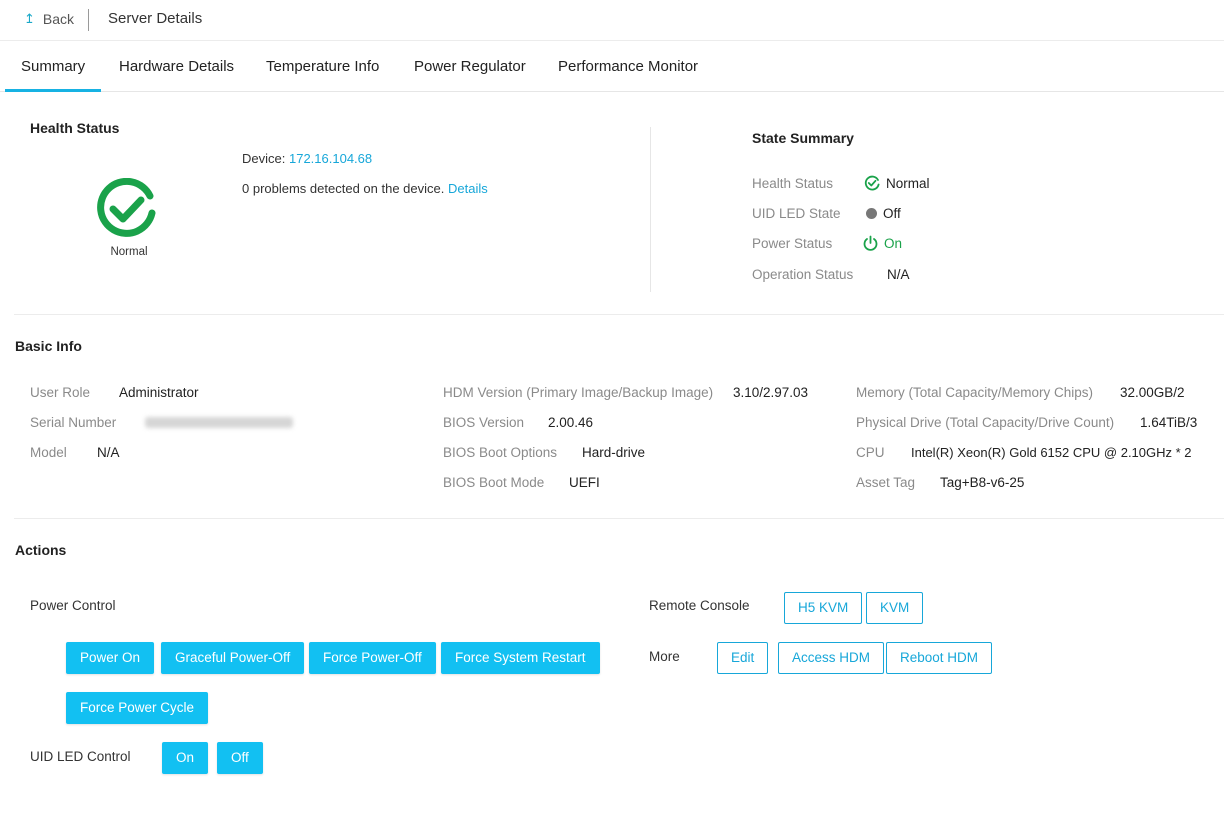  I want to click on tab-power-regulator: Power Regulator, so click(470, 65).